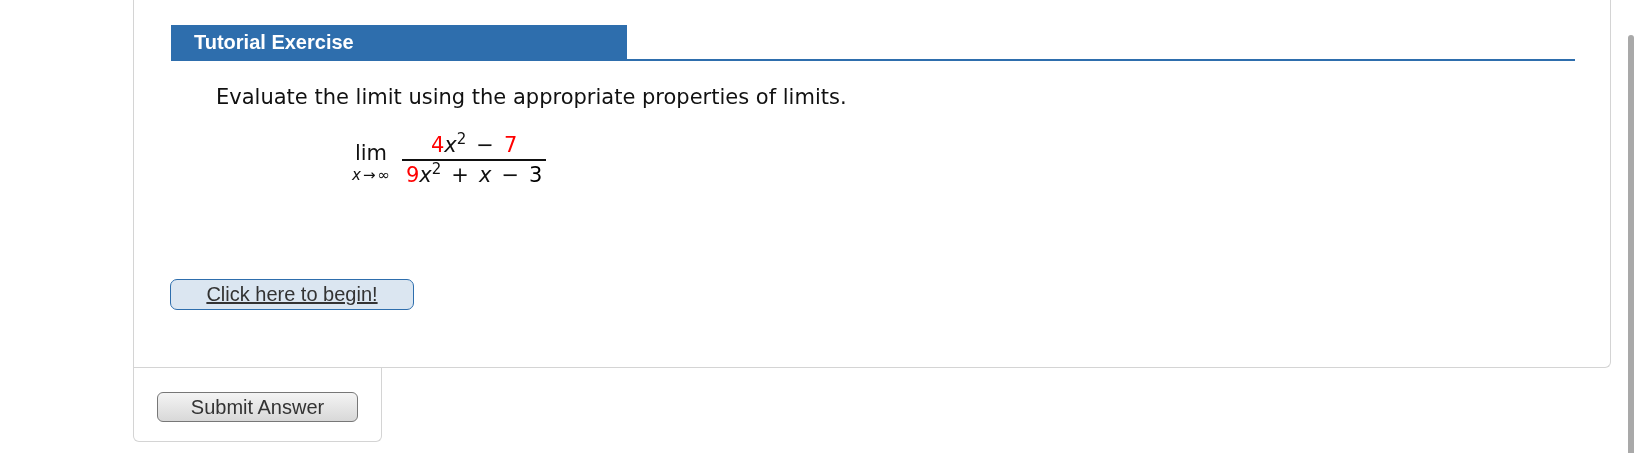  Describe the element at coordinates (1631, 244) in the screenshot. I see `scrollbar` at that location.